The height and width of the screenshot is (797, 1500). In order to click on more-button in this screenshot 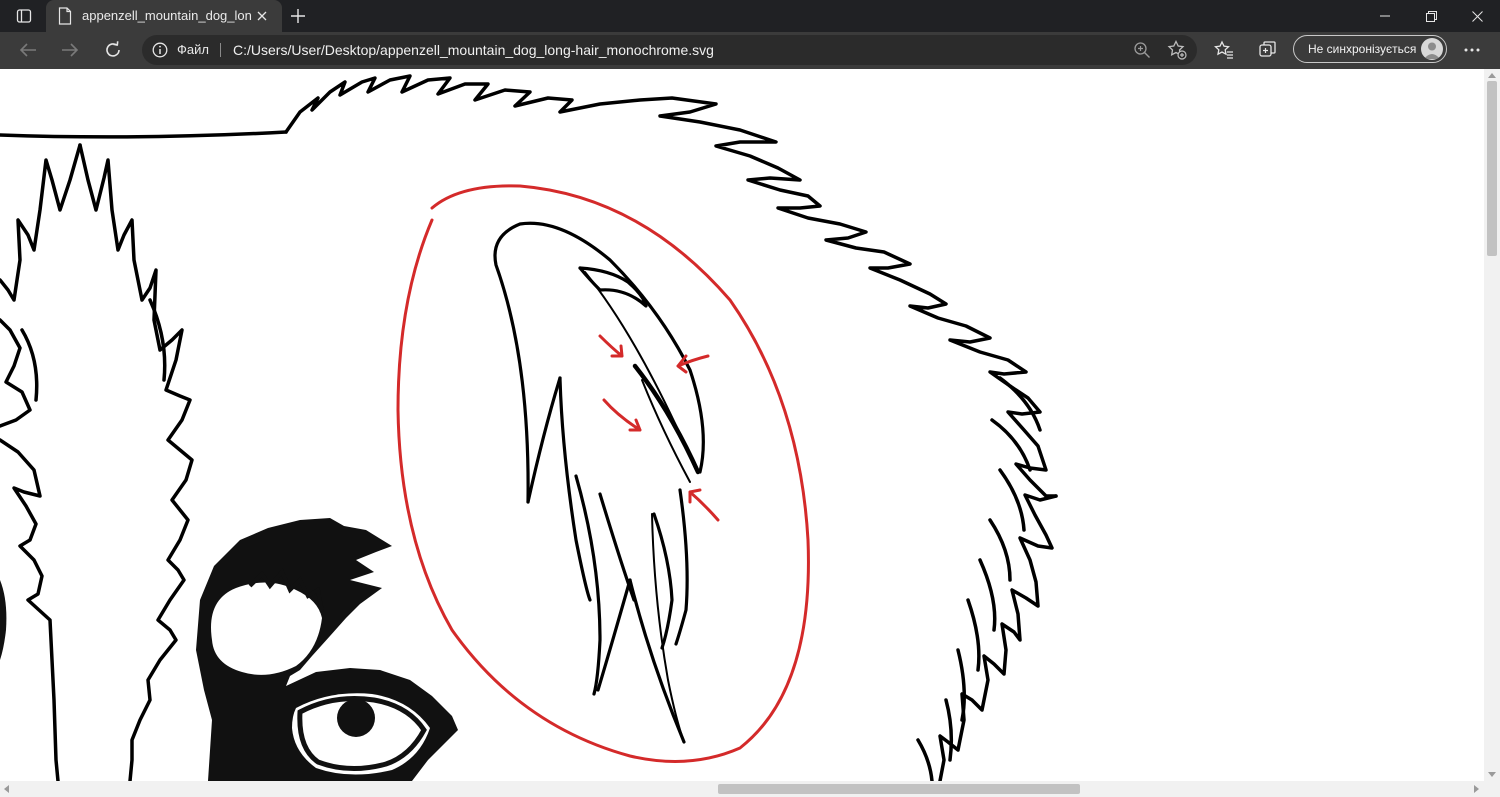, I will do `click(1472, 50)`.